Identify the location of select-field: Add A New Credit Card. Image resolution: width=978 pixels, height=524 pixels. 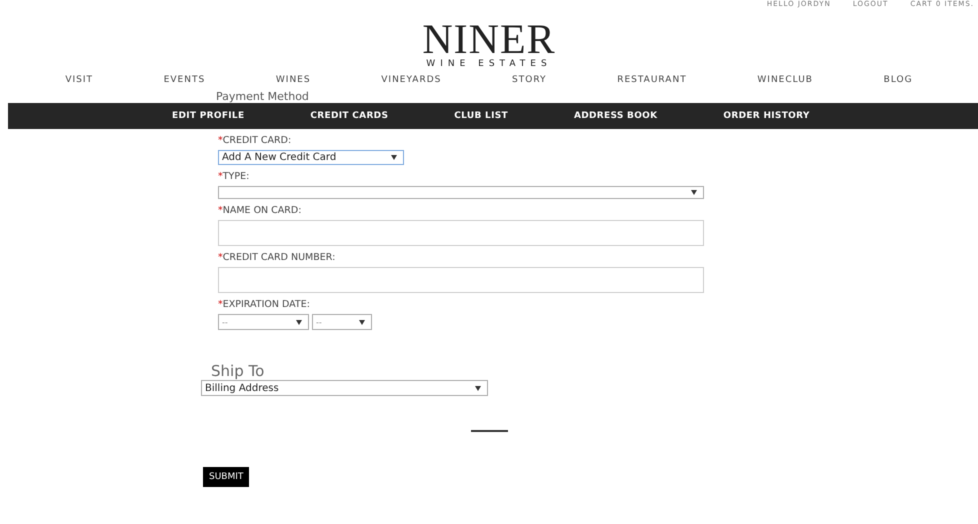
(311, 157).